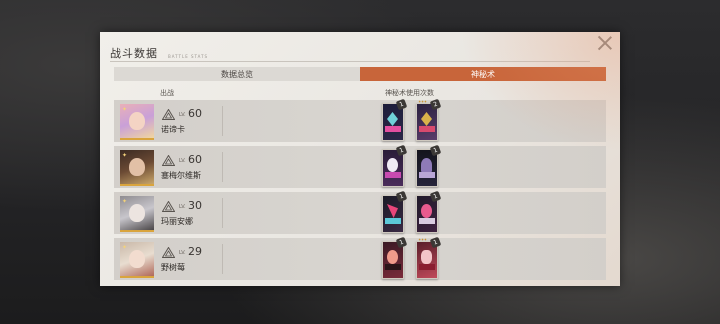 This screenshot has width=720, height=324. Describe the element at coordinates (177, 221) in the screenshot. I see `character-name: 玛丽安娜` at that location.